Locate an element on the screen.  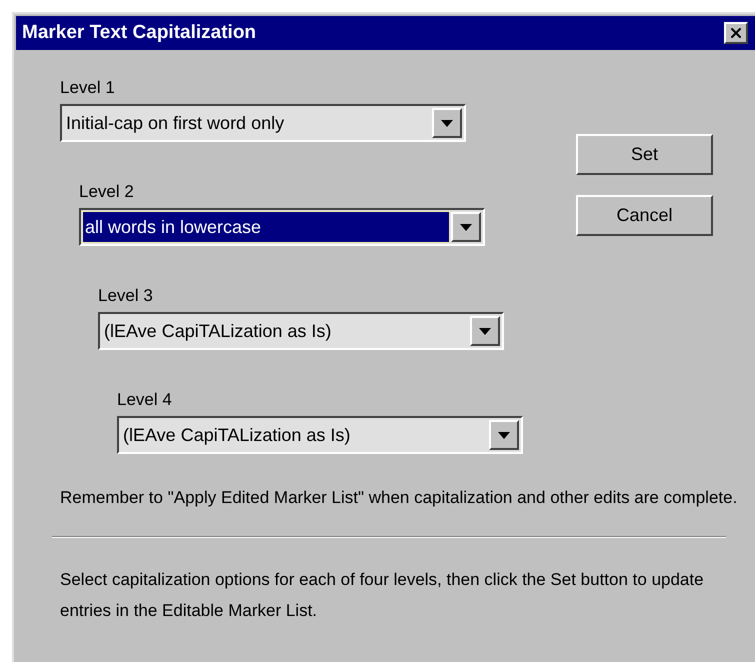
dropdown-value: Initial-cap on first word only is located at coordinates (175, 123).